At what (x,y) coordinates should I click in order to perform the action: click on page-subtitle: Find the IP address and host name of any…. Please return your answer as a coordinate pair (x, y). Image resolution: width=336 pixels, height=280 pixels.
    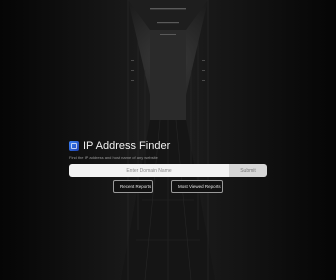
    Looking at the image, I should click on (113, 157).